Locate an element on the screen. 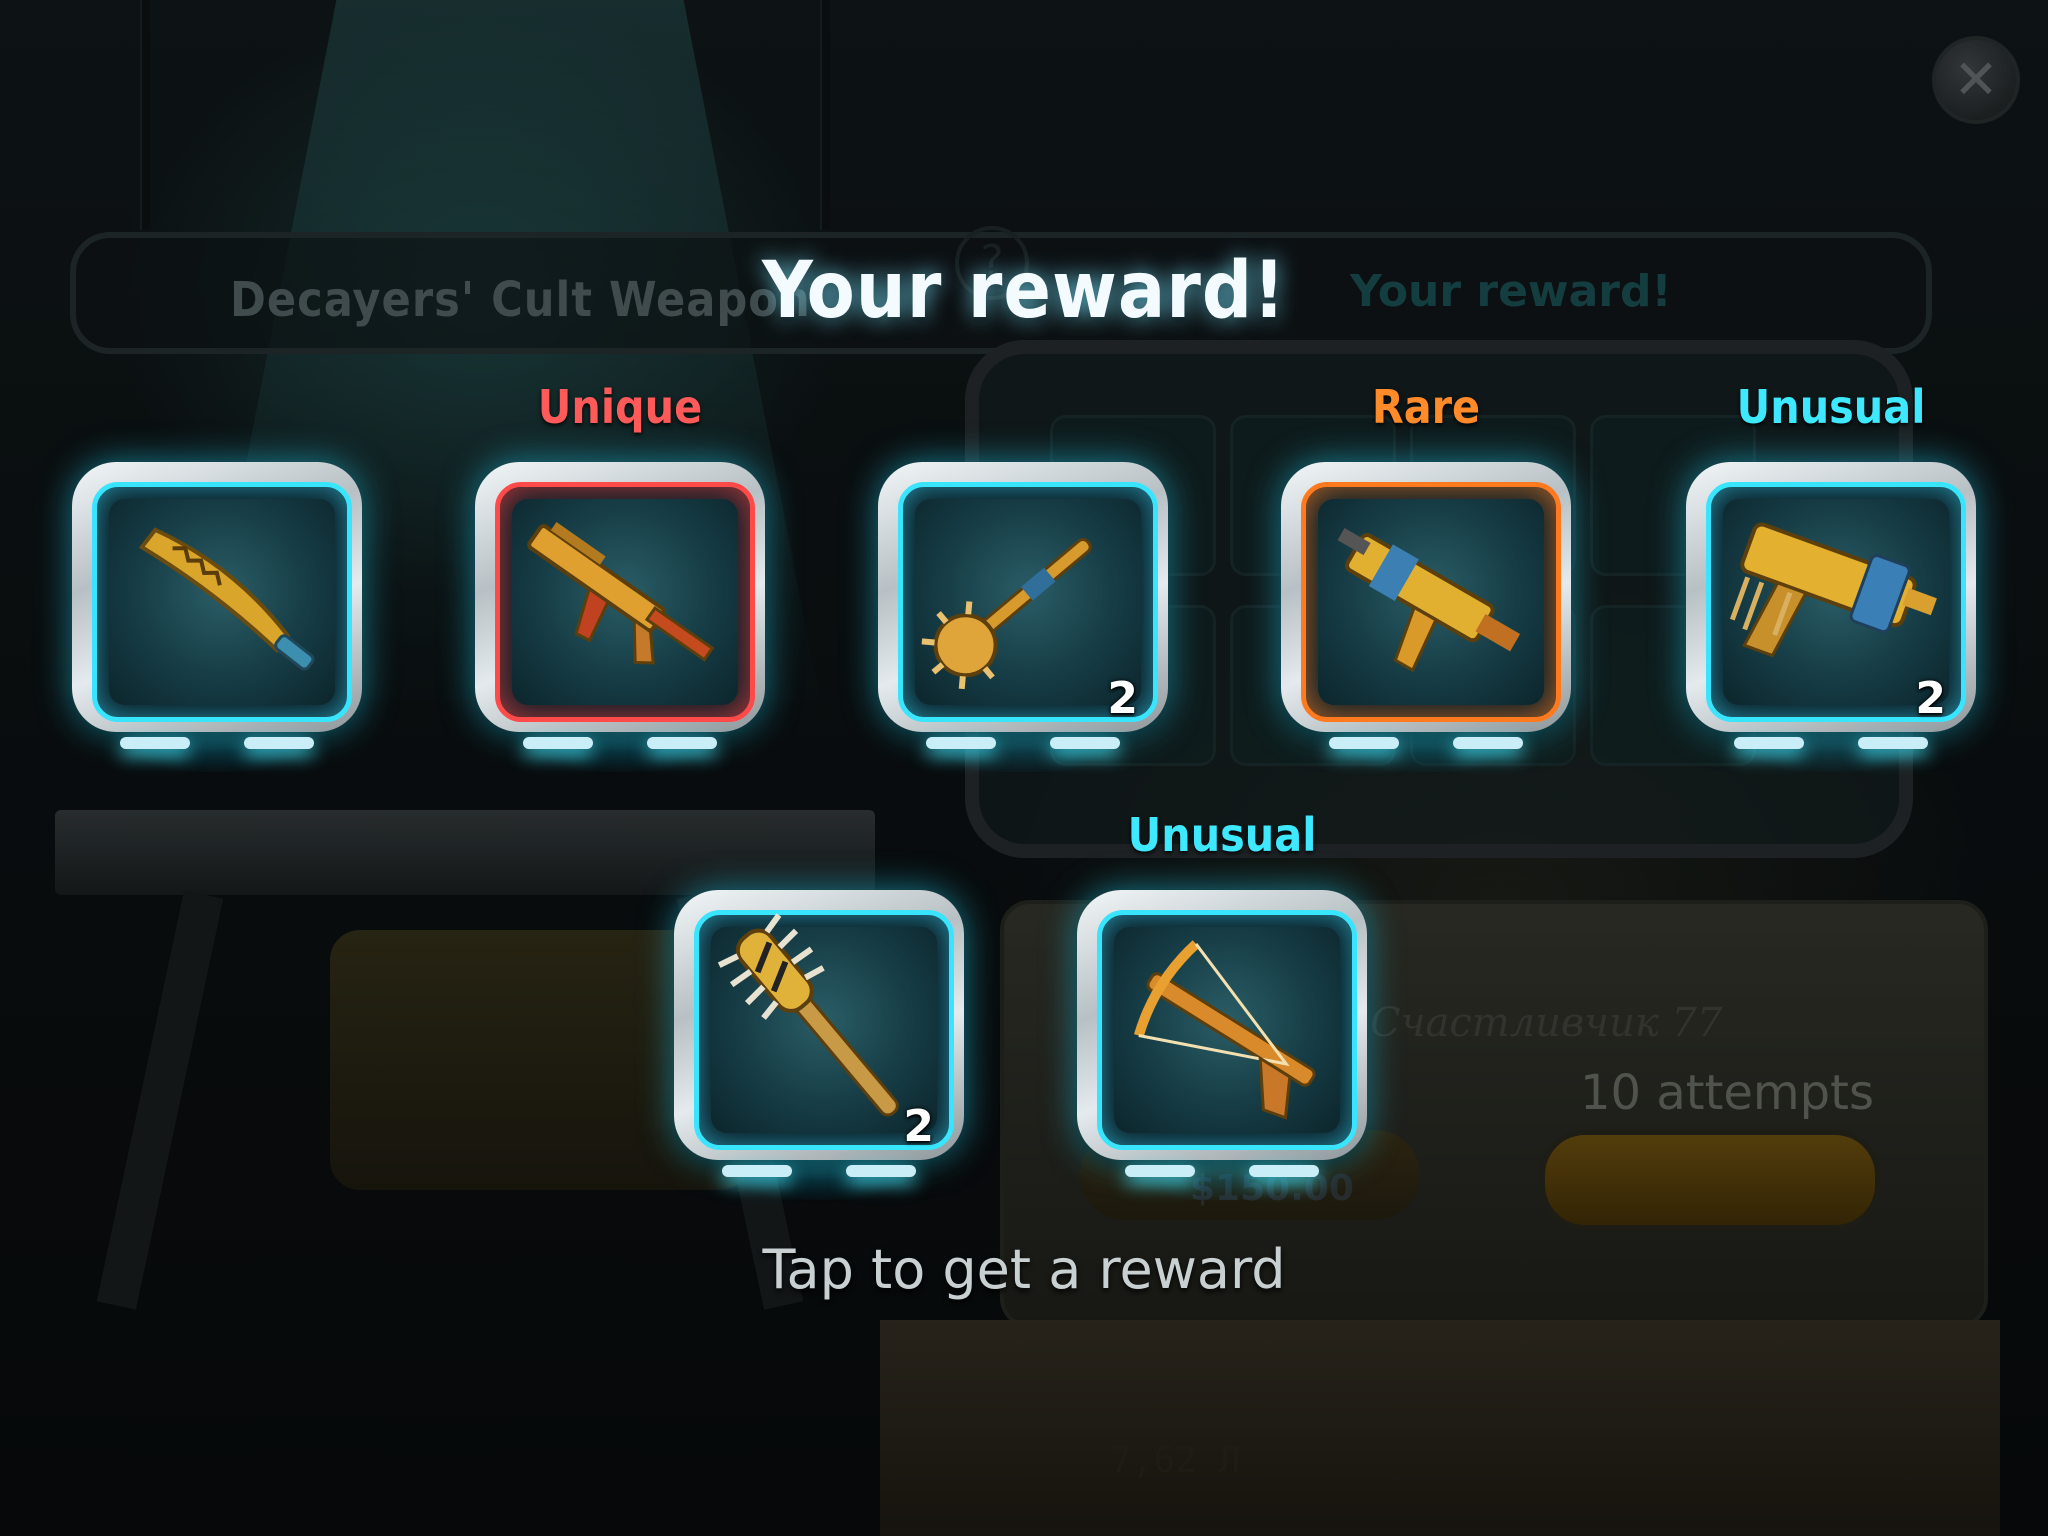 This screenshot has height=1536, width=2048. crossbow-icon is located at coordinates (1224, 1030).